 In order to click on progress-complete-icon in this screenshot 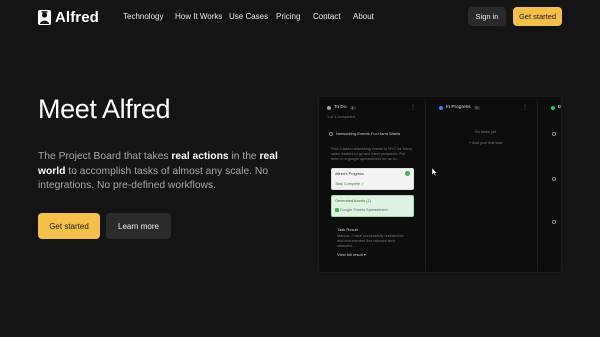, I will do `click(407, 173)`.